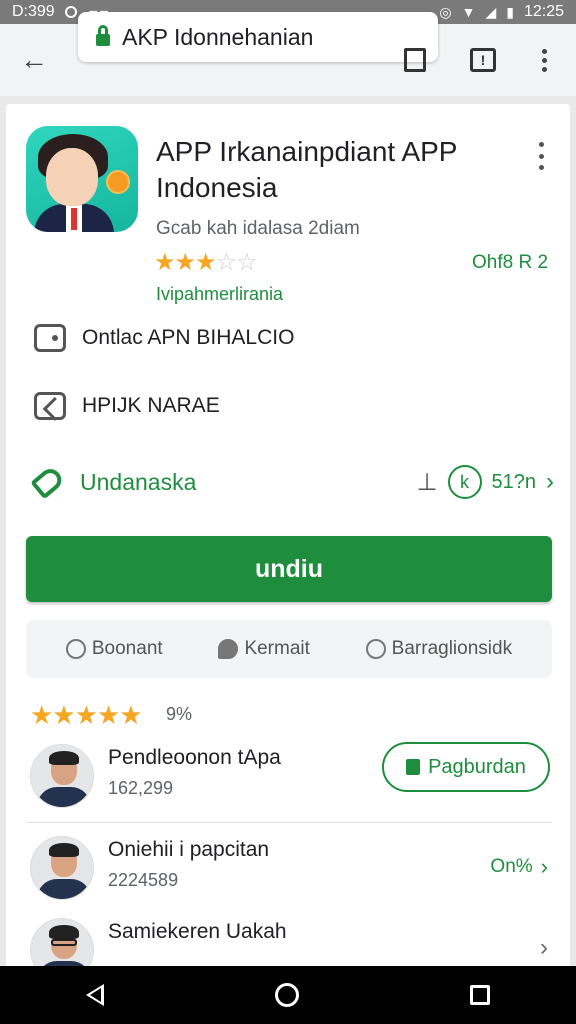 The width and height of the screenshot is (576, 1024). Describe the element at coordinates (375, 649) in the screenshot. I see `circle-icon` at that location.